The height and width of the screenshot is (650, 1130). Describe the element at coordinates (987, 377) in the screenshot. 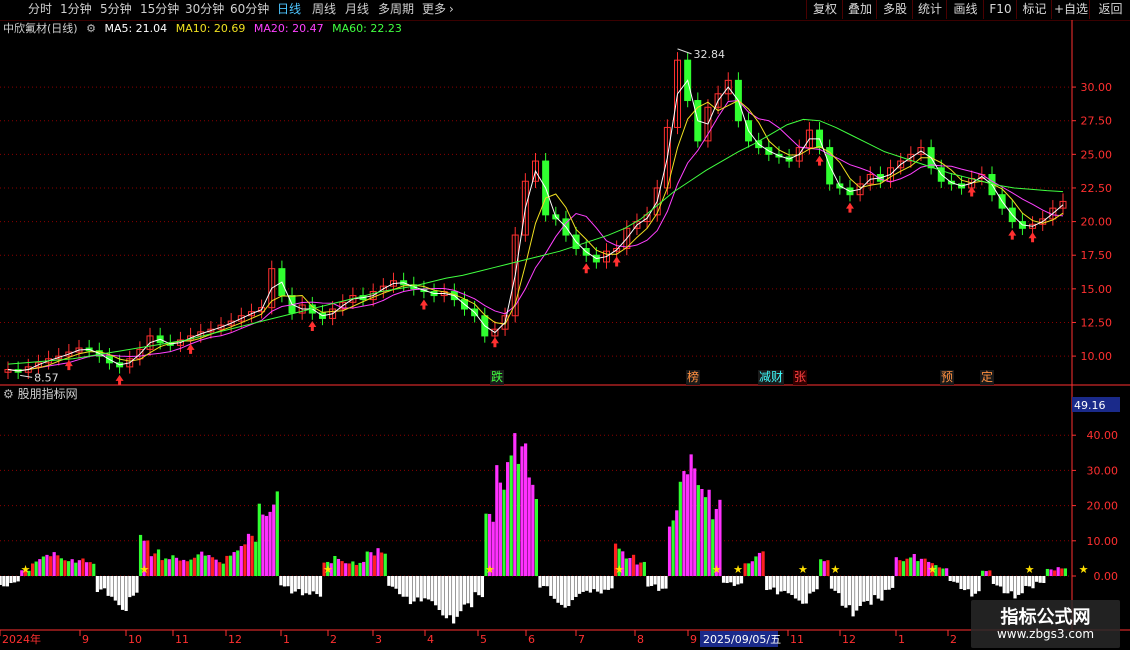

I see `event-tag-5: 定` at that location.